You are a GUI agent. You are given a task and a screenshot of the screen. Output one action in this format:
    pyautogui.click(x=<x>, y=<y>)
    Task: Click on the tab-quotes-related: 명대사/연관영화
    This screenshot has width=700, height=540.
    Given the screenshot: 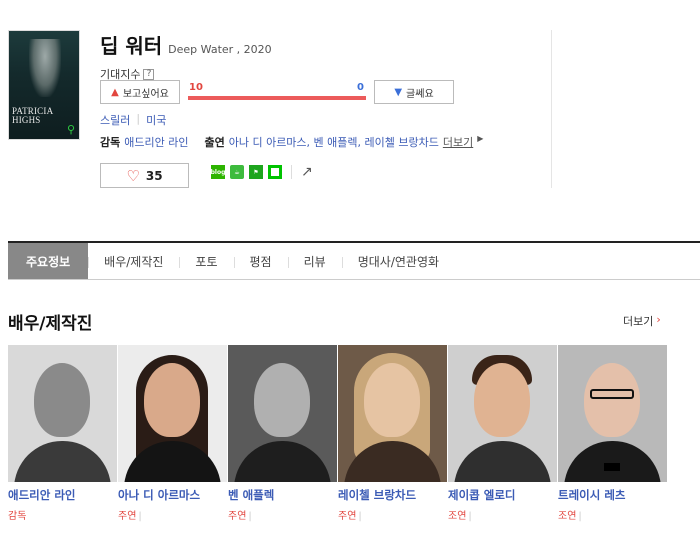 What is the action you would take?
    pyautogui.click(x=398, y=261)
    